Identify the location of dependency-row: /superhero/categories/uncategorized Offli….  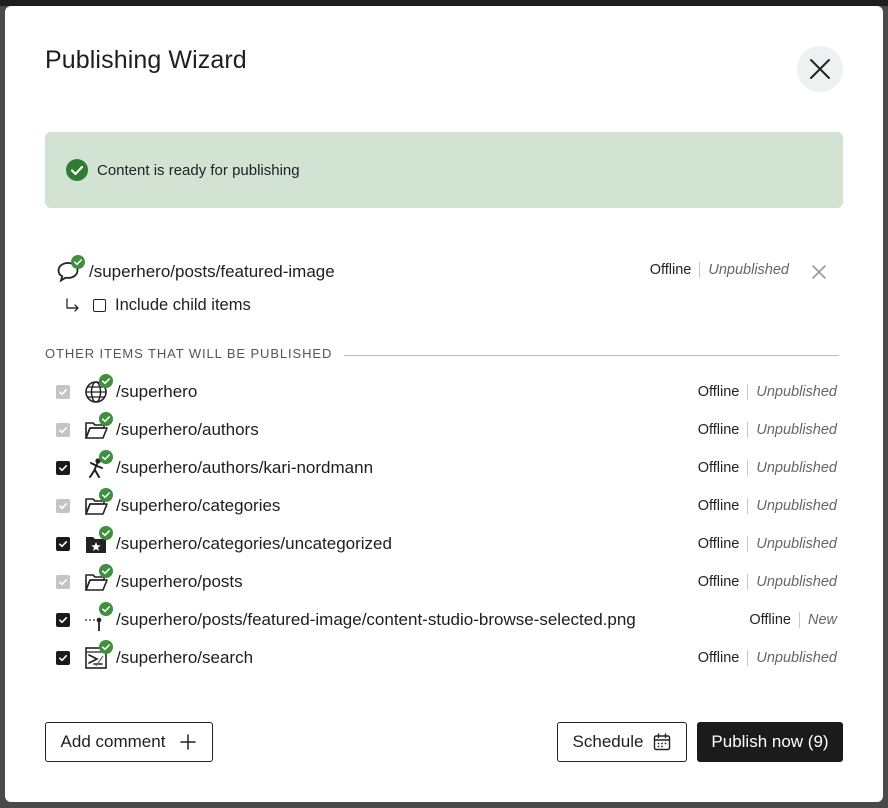
(444, 544).